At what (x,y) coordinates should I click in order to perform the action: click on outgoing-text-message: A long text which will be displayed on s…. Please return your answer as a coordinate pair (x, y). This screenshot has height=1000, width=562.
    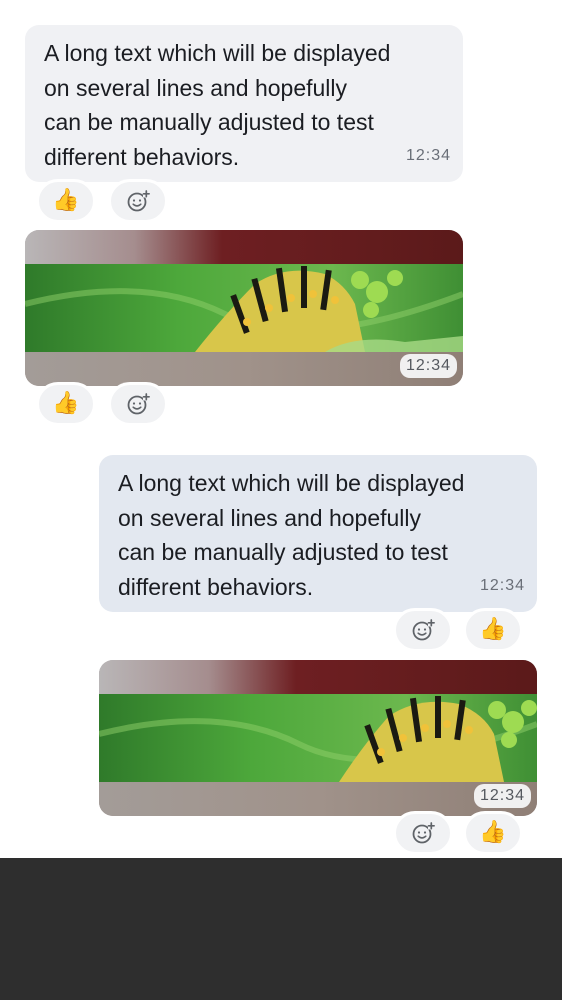
    Looking at the image, I should click on (318, 533).